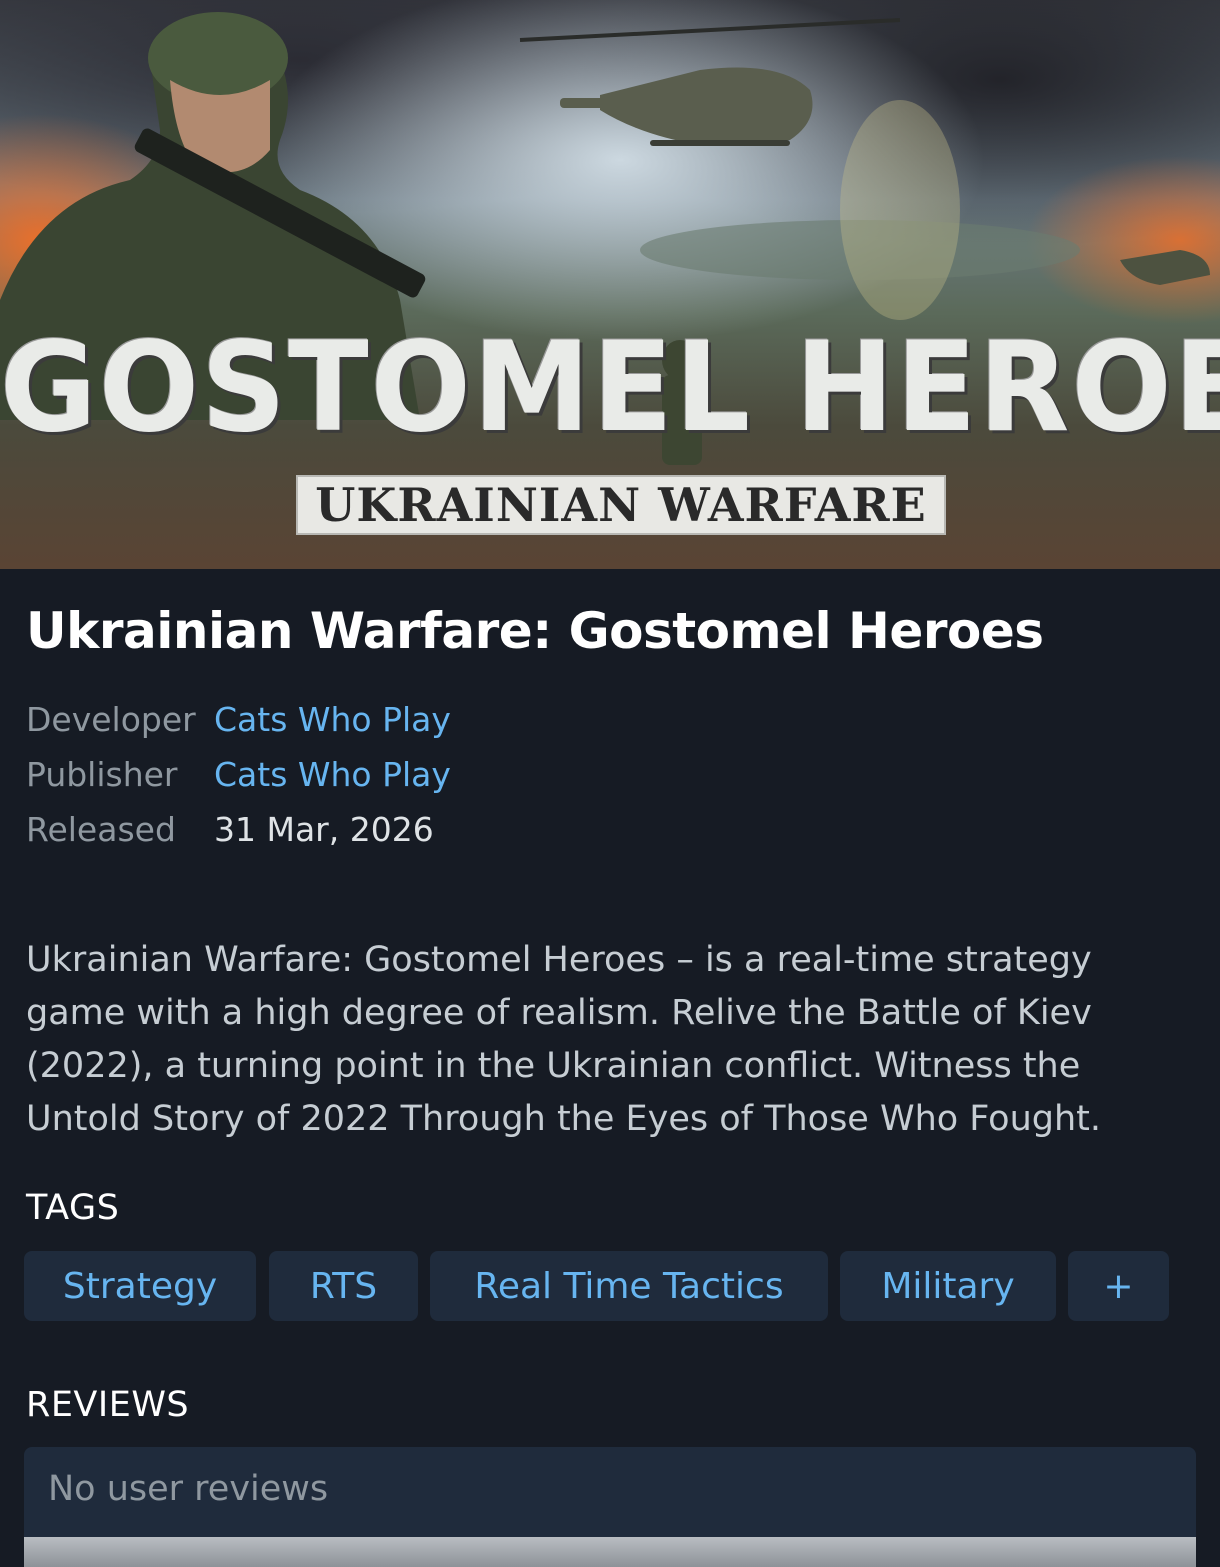 This screenshot has width=1220, height=1567. What do you see at coordinates (140, 1286) in the screenshot?
I see `tag-strategy: Strategy` at bounding box center [140, 1286].